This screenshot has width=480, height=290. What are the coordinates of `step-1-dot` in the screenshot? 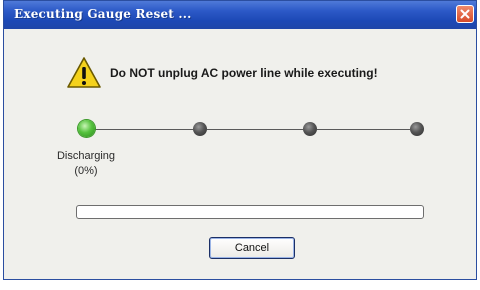 It's located at (86, 128).